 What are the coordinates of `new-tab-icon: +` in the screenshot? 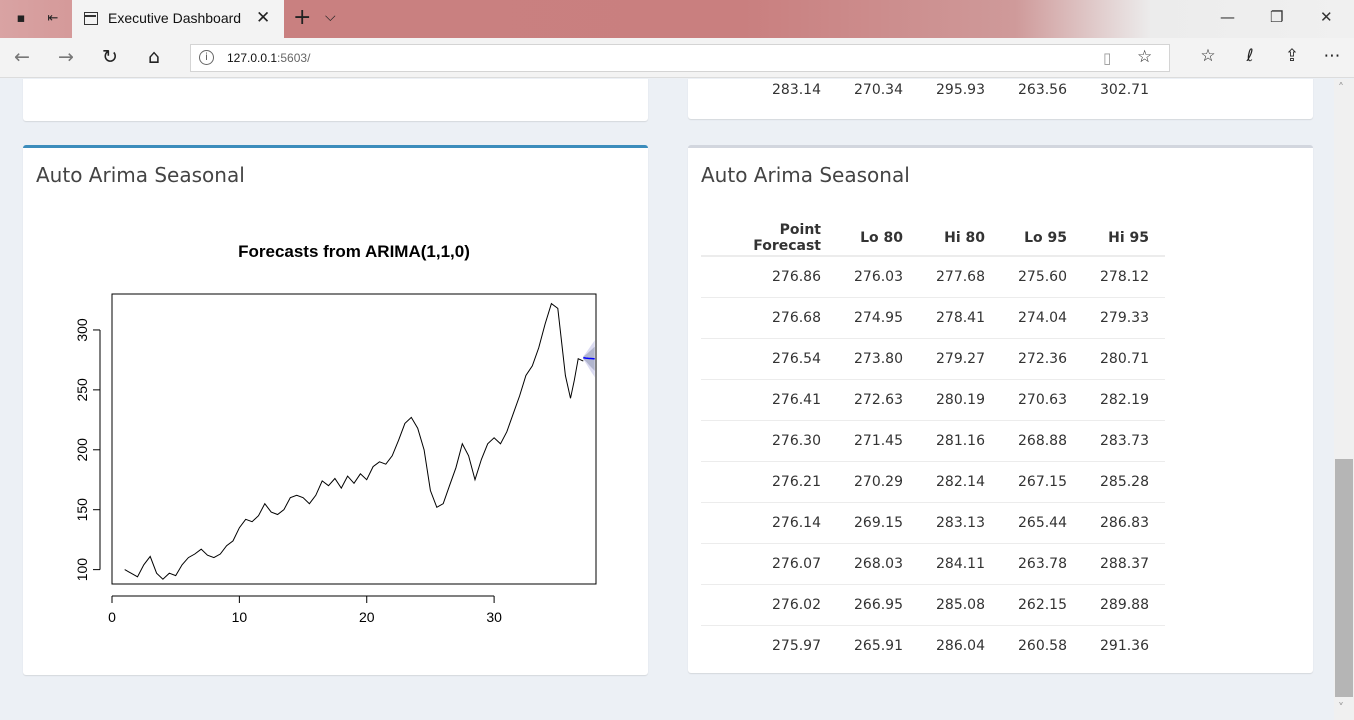 It's located at (302, 17).